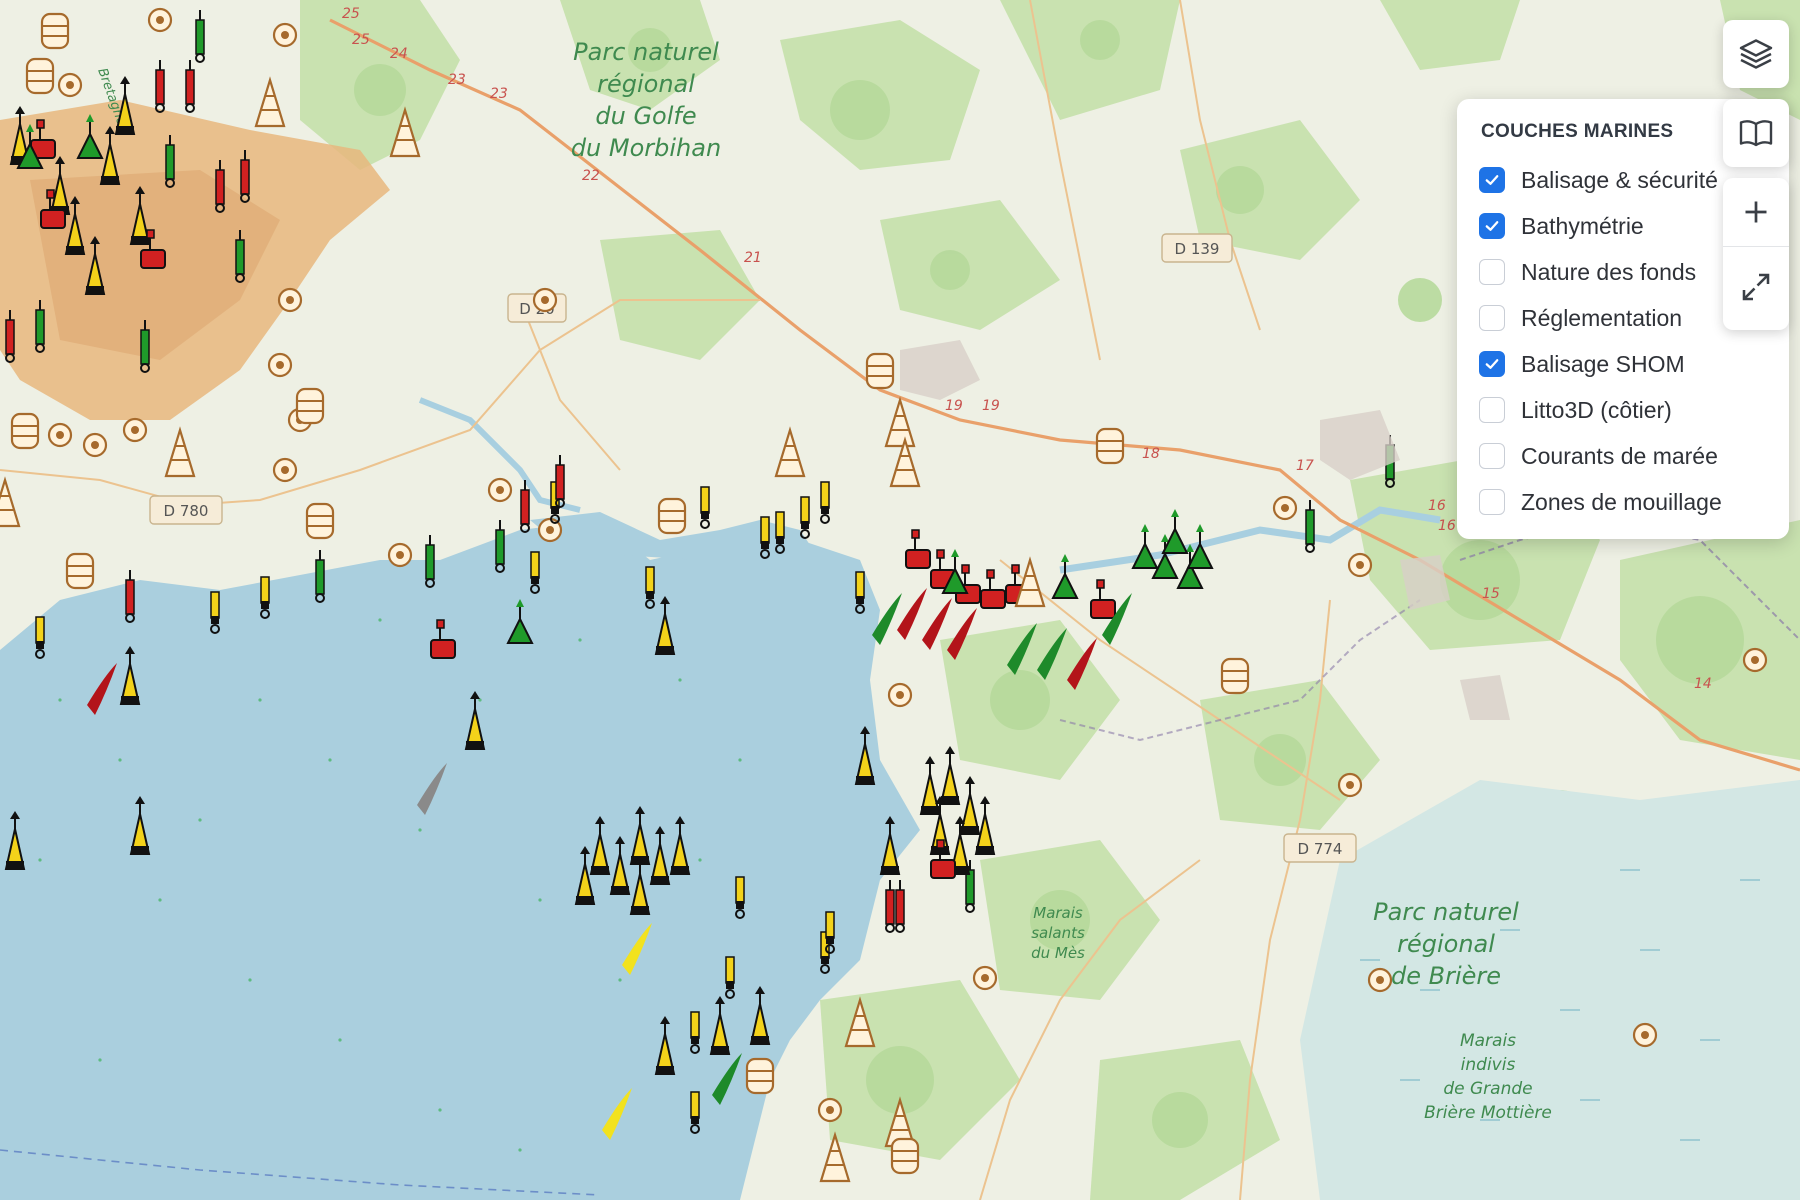  I want to click on layer-row: Balisage SHOM, so click(1623, 364).